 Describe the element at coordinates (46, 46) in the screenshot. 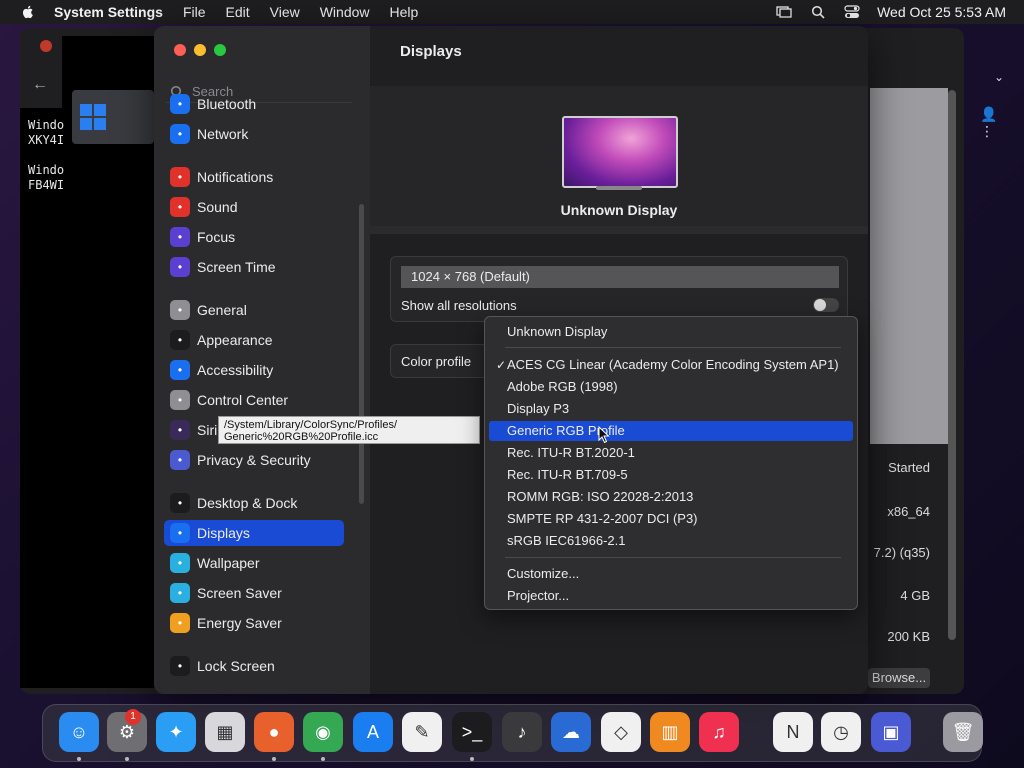

I see `vm-close-button` at that location.